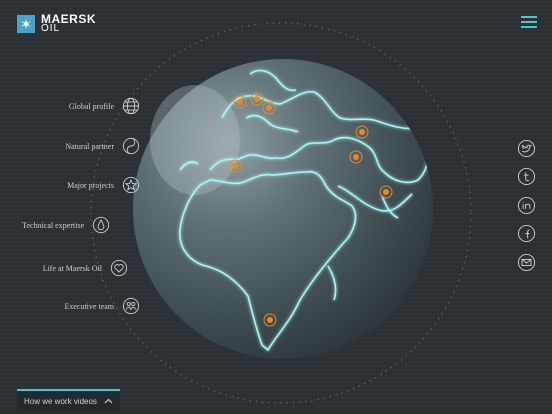 This screenshot has width=552, height=414. Describe the element at coordinates (108, 401) in the screenshot. I see `chevron-up-icon` at that location.